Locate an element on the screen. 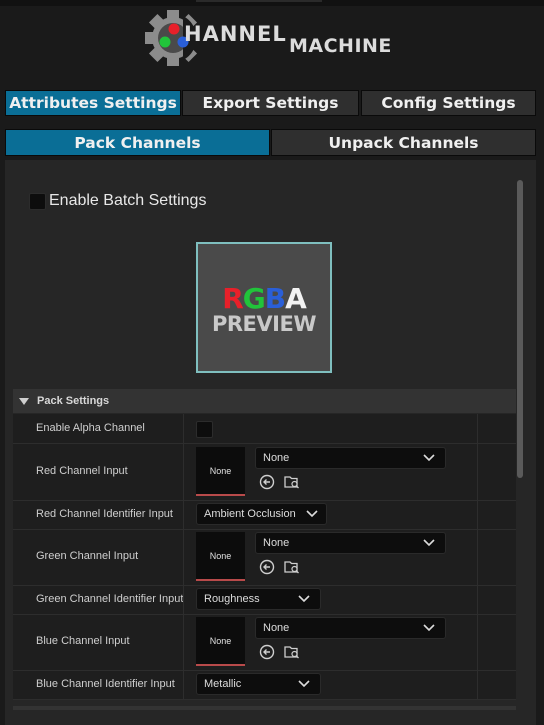 The width and height of the screenshot is (544, 725). tab-pack-channels: Pack Channels is located at coordinates (137, 142).